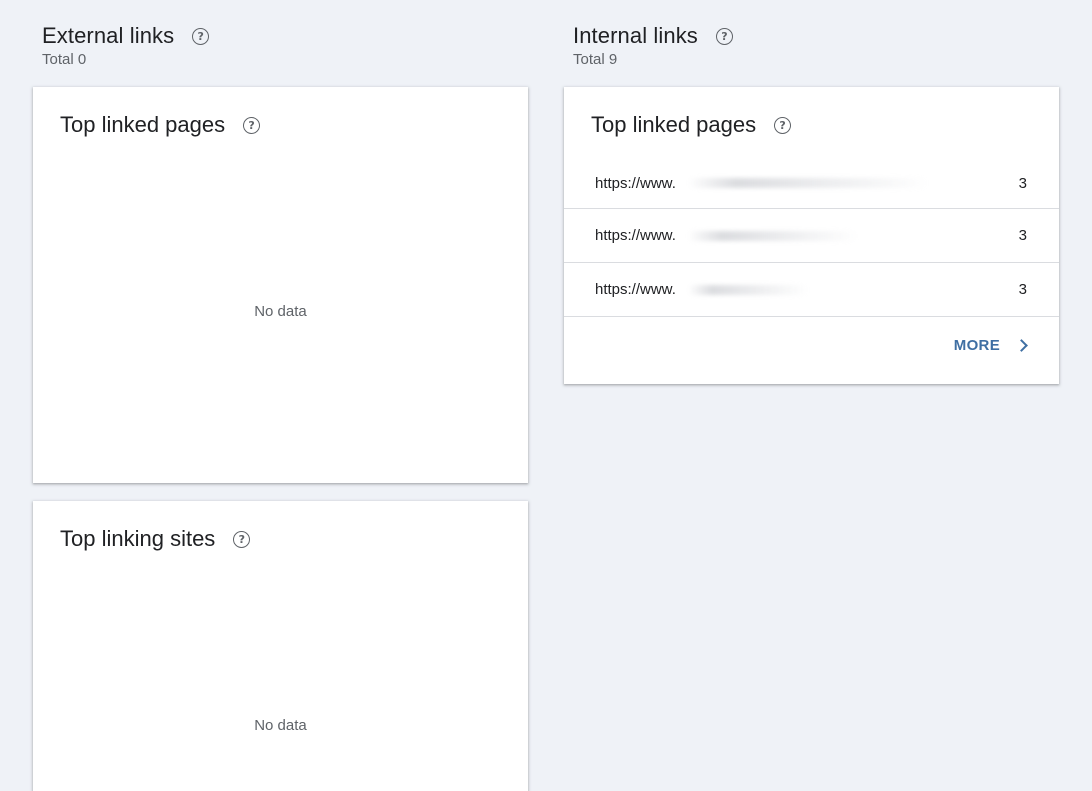 This screenshot has height=791, width=1092. I want to click on more-button: MORE, so click(990, 345).